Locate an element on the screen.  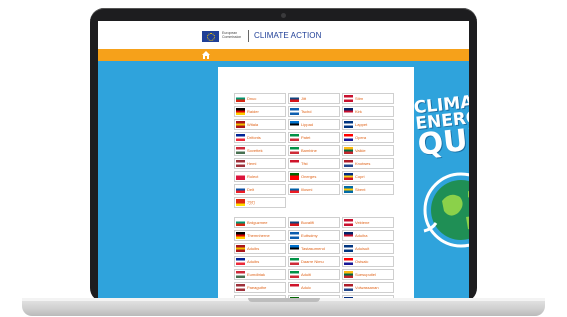
language-label: Paeaguthe is located at coordinates (257, 287).